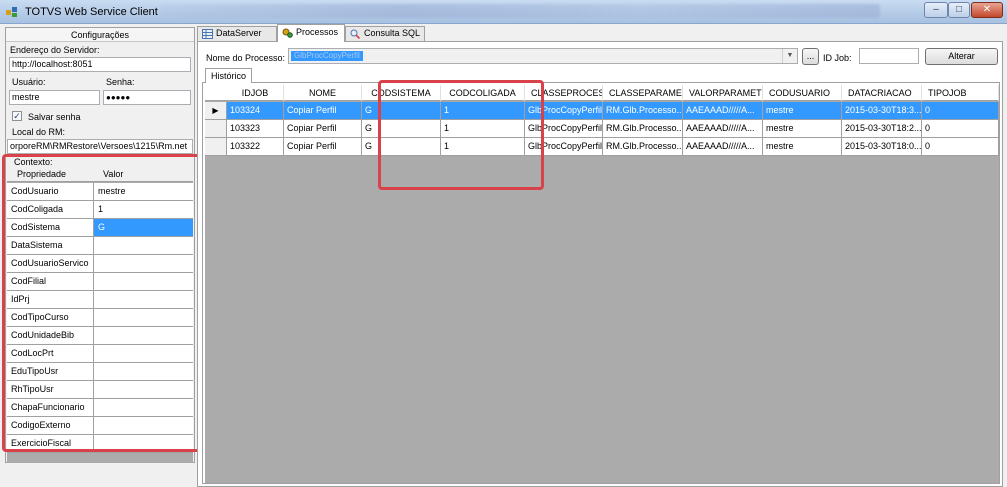  Describe the element at coordinates (50, 372) in the screenshot. I see `context-property-cell: EduTipoUsr` at that location.